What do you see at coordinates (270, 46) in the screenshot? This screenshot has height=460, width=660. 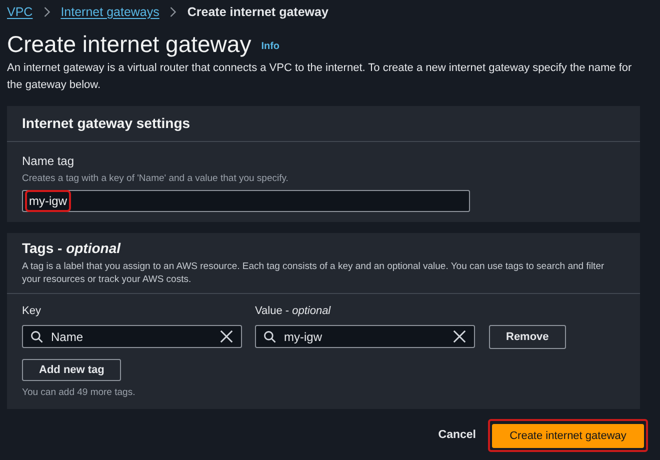 I see `info-link: Info` at bounding box center [270, 46].